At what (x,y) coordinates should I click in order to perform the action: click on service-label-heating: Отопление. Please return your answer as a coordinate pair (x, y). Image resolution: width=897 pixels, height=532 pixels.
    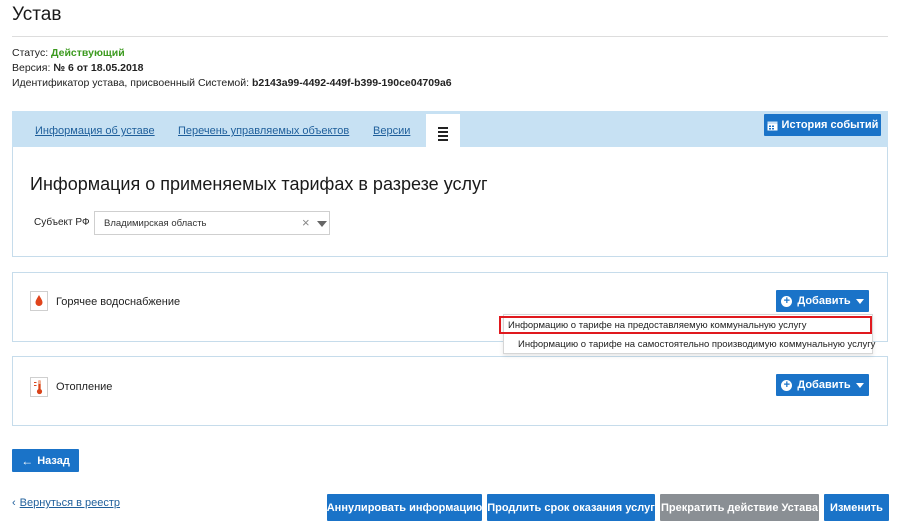
    Looking at the image, I should click on (84, 387).